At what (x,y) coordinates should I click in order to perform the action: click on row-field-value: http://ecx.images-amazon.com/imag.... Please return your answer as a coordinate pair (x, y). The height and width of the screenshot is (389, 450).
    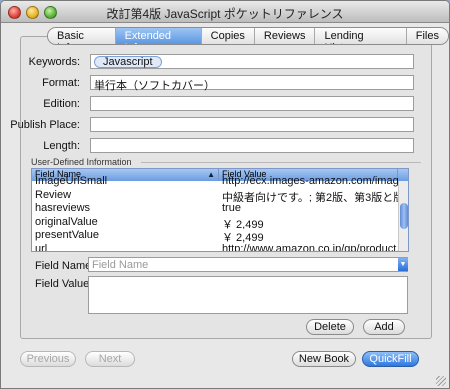
    Looking at the image, I should click on (310, 181).